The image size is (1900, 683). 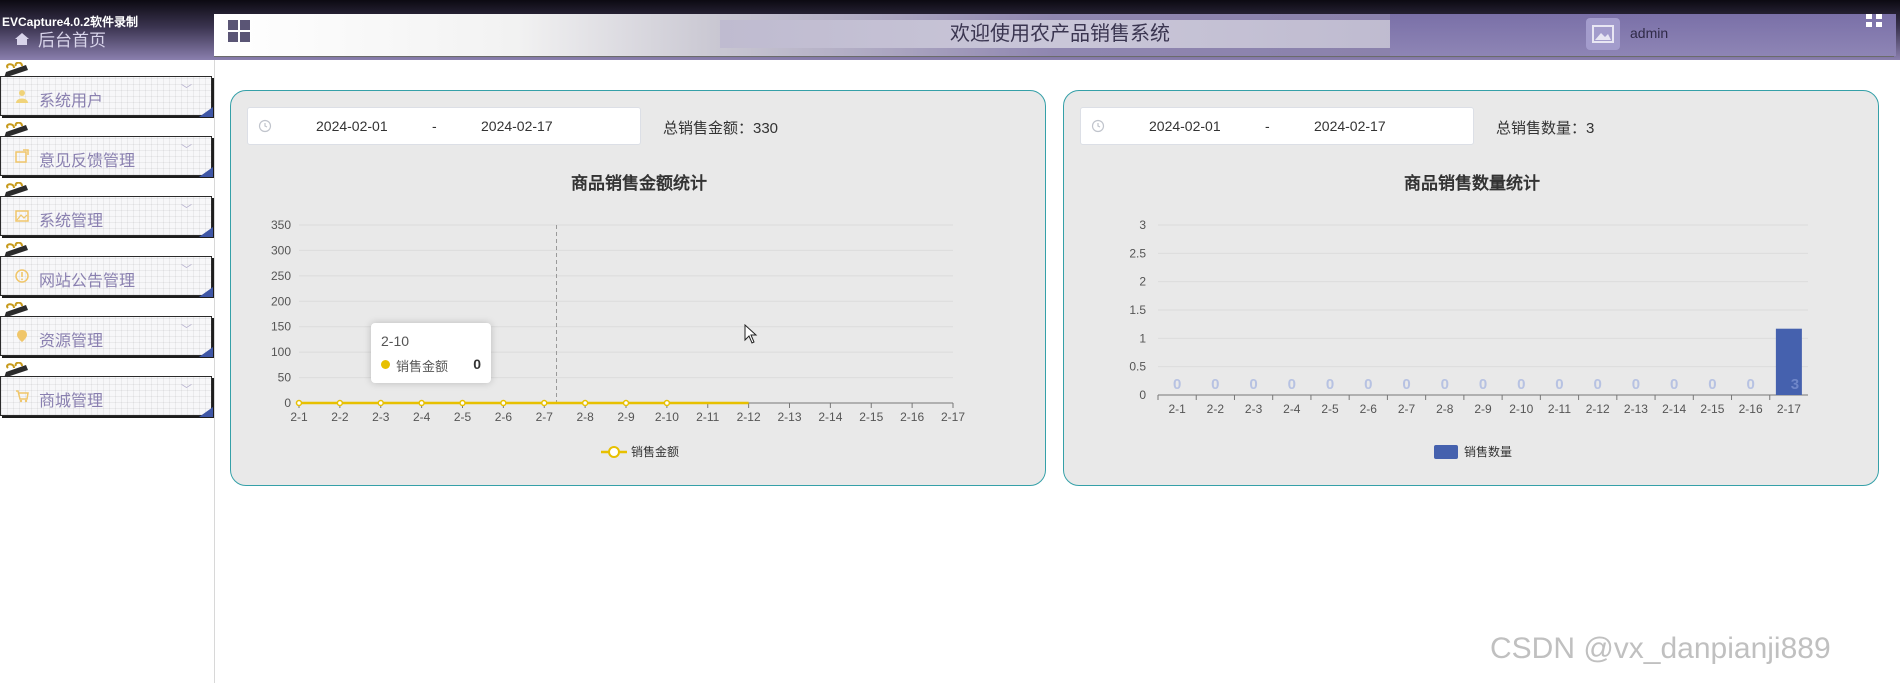 What do you see at coordinates (71, 341) in the screenshot?
I see `sidebar-item-label: 资源管理` at bounding box center [71, 341].